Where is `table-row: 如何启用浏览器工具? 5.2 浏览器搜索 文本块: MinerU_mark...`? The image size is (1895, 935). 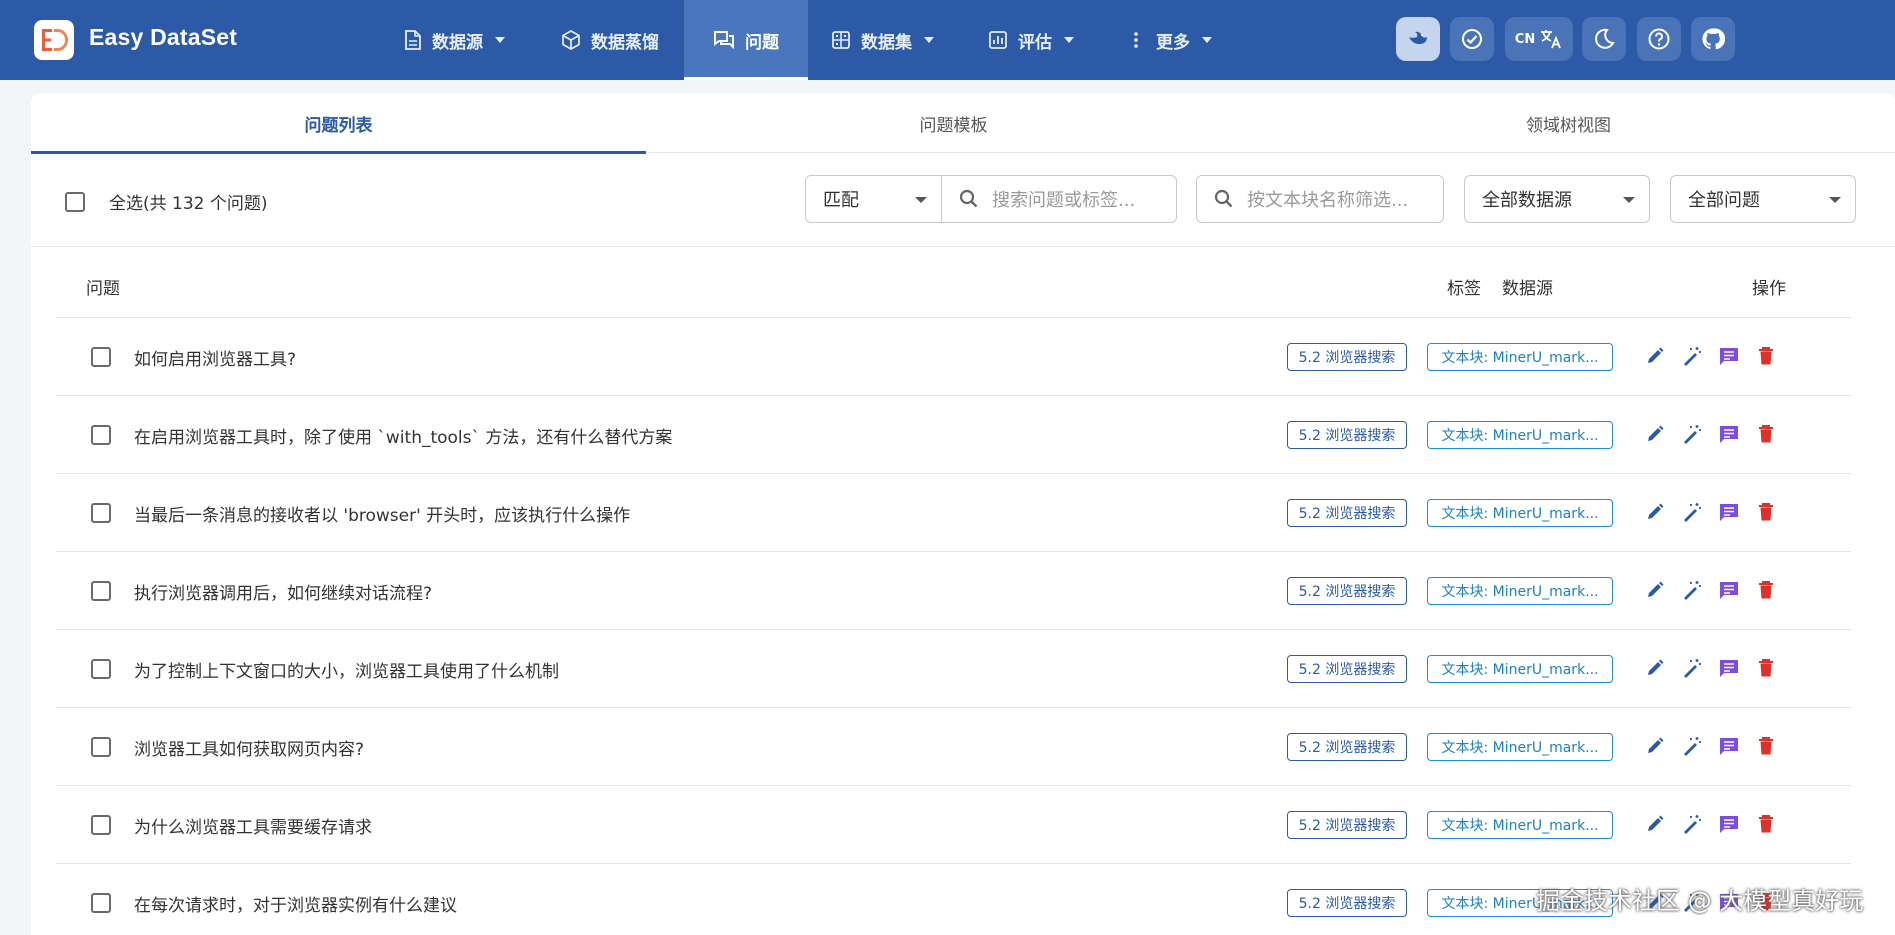
table-row: 如何启用浏览器工具? 5.2 浏览器搜索 文本块: MinerU_mark... is located at coordinates (953, 357).